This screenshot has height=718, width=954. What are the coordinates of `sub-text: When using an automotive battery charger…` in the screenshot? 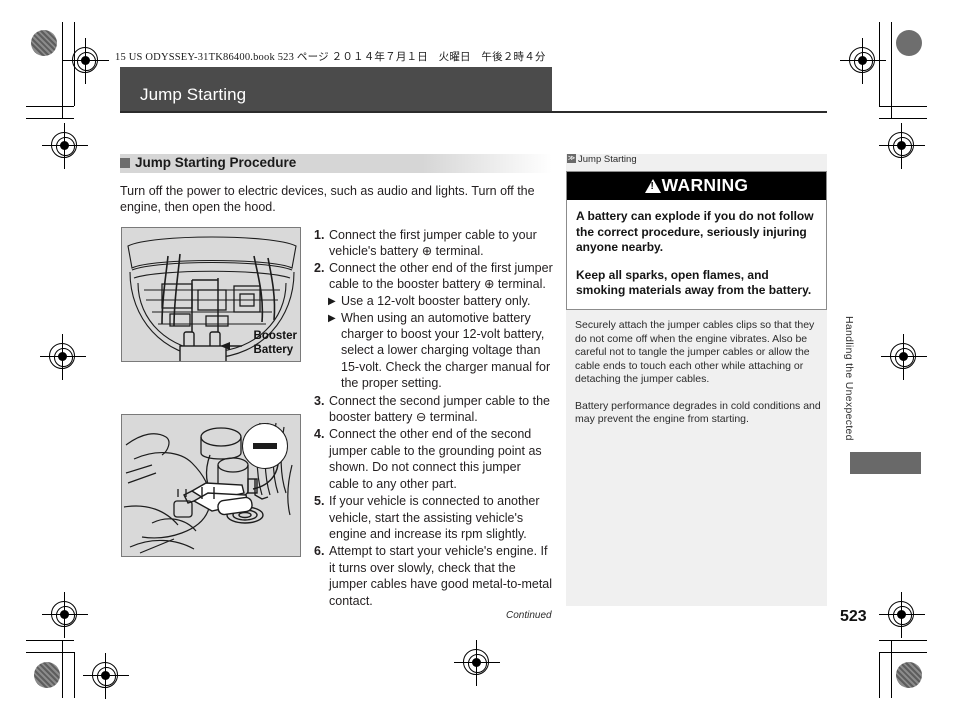 It's located at (446, 350).